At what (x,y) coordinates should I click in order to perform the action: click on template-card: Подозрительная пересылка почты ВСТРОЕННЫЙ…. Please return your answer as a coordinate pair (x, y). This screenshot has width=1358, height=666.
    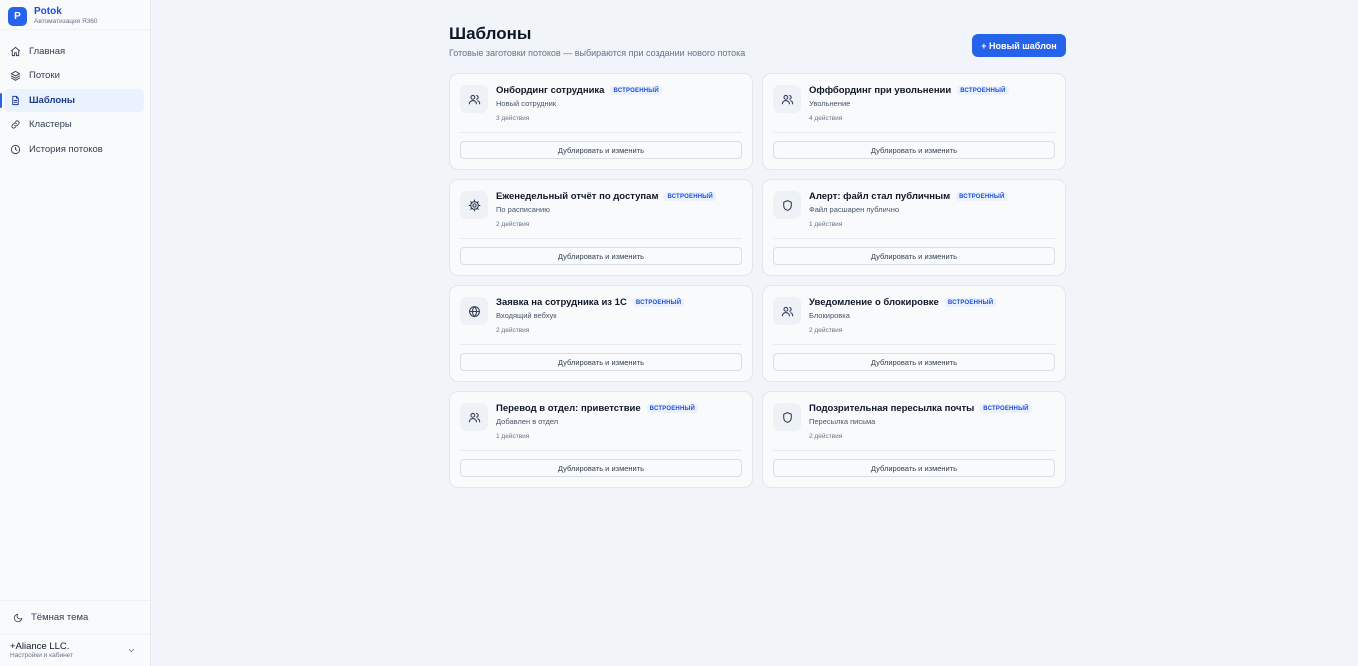
    Looking at the image, I should click on (914, 439).